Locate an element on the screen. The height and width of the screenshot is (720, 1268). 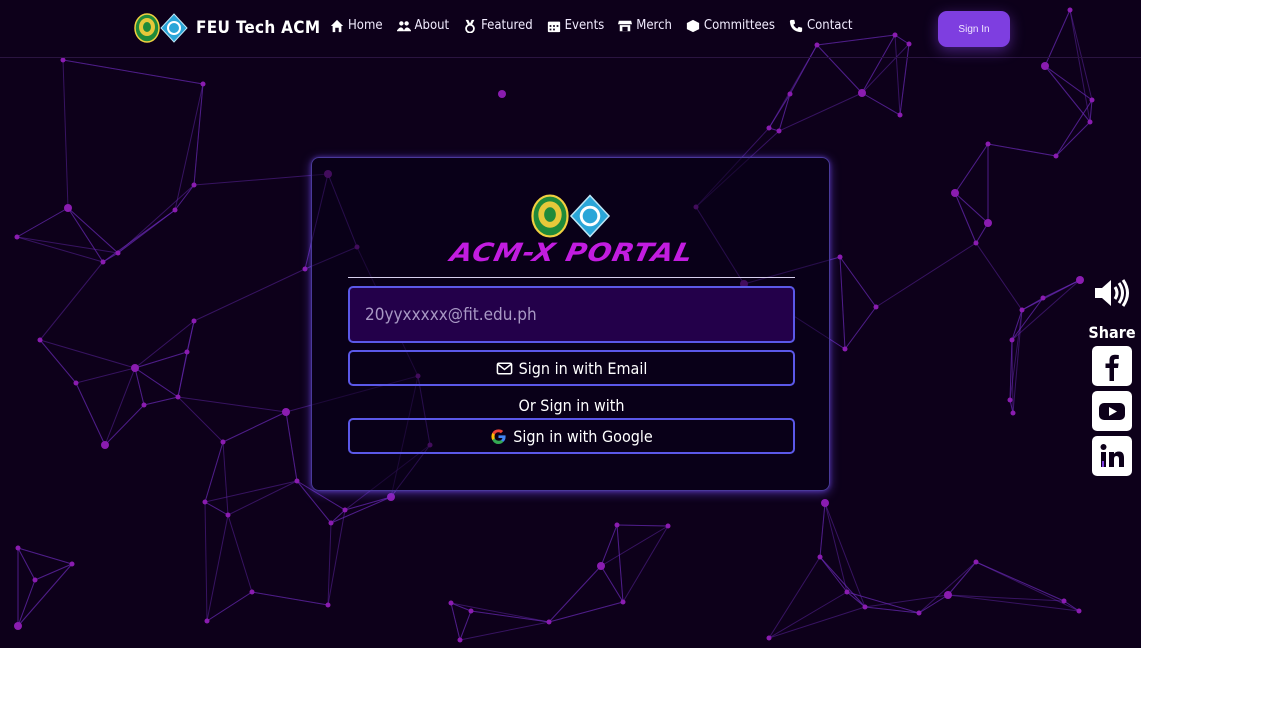
google-signin-label: Sign in with Google is located at coordinates (583, 436).